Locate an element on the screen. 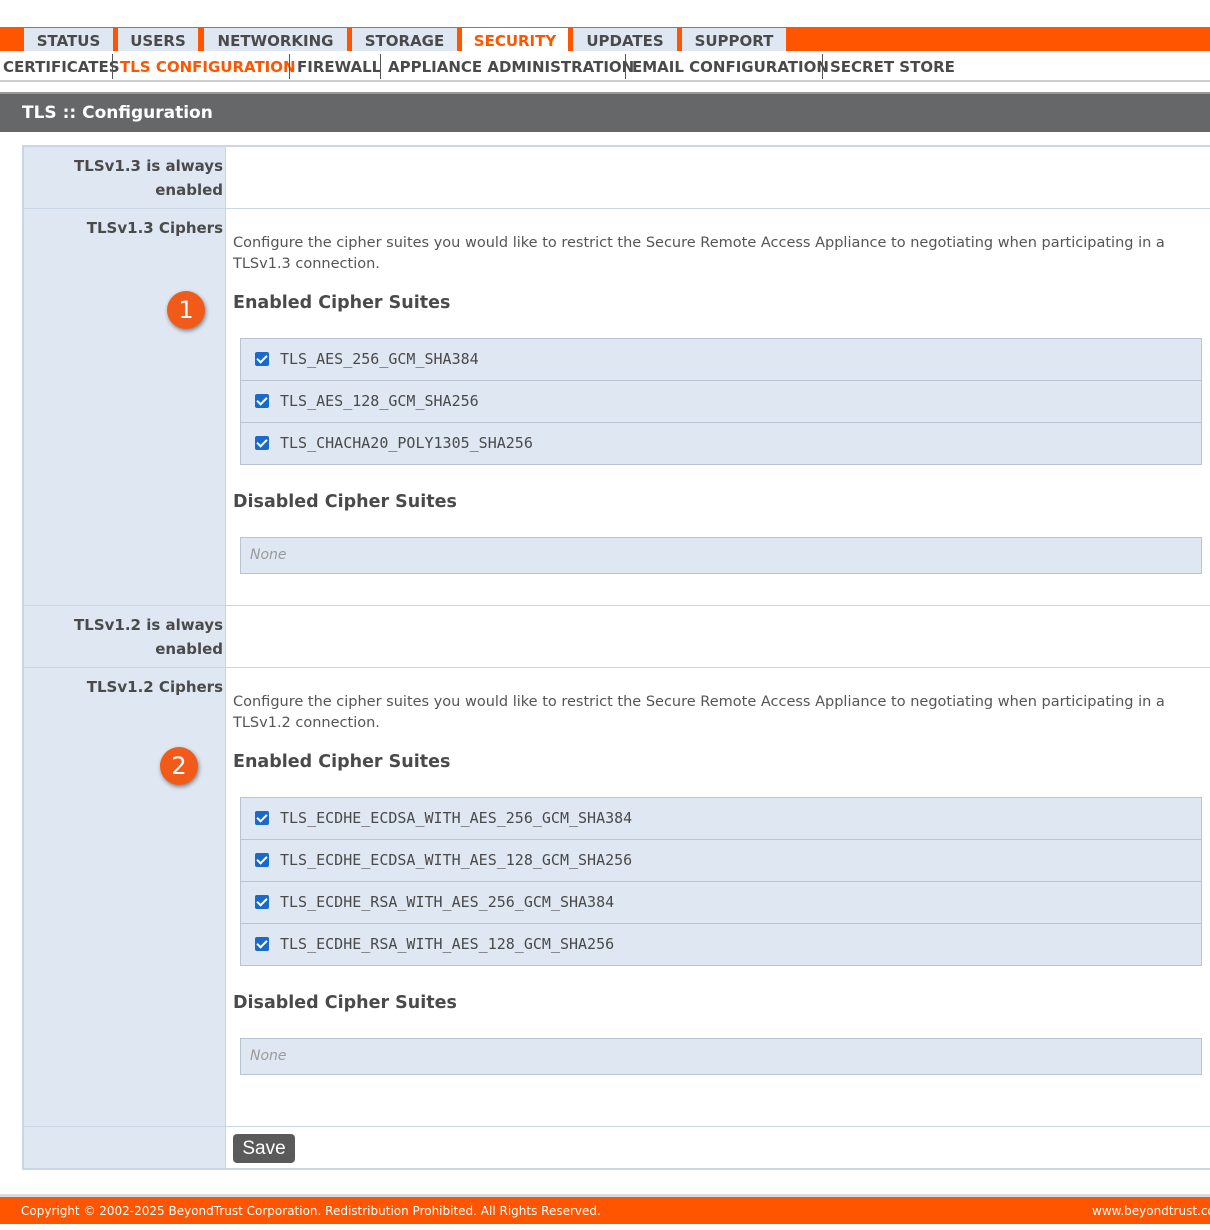  tab-status: STATUS is located at coordinates (68, 39).